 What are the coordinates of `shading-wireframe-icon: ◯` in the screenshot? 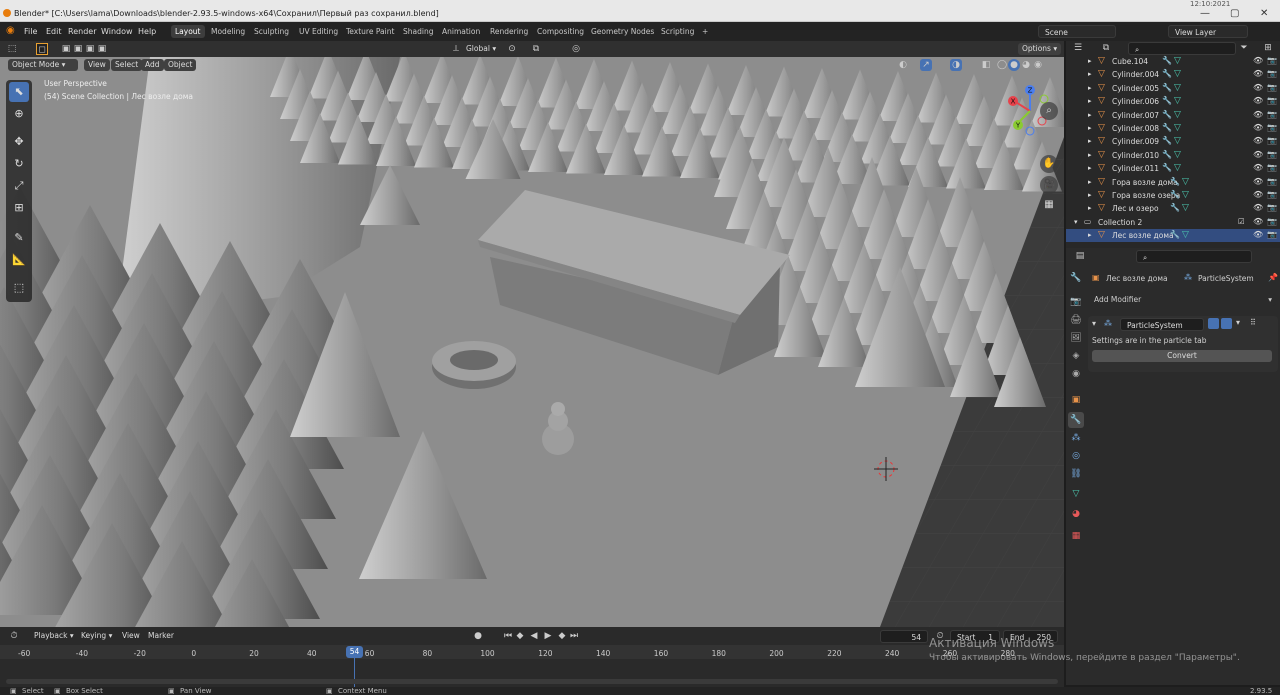 It's located at (1002, 65).